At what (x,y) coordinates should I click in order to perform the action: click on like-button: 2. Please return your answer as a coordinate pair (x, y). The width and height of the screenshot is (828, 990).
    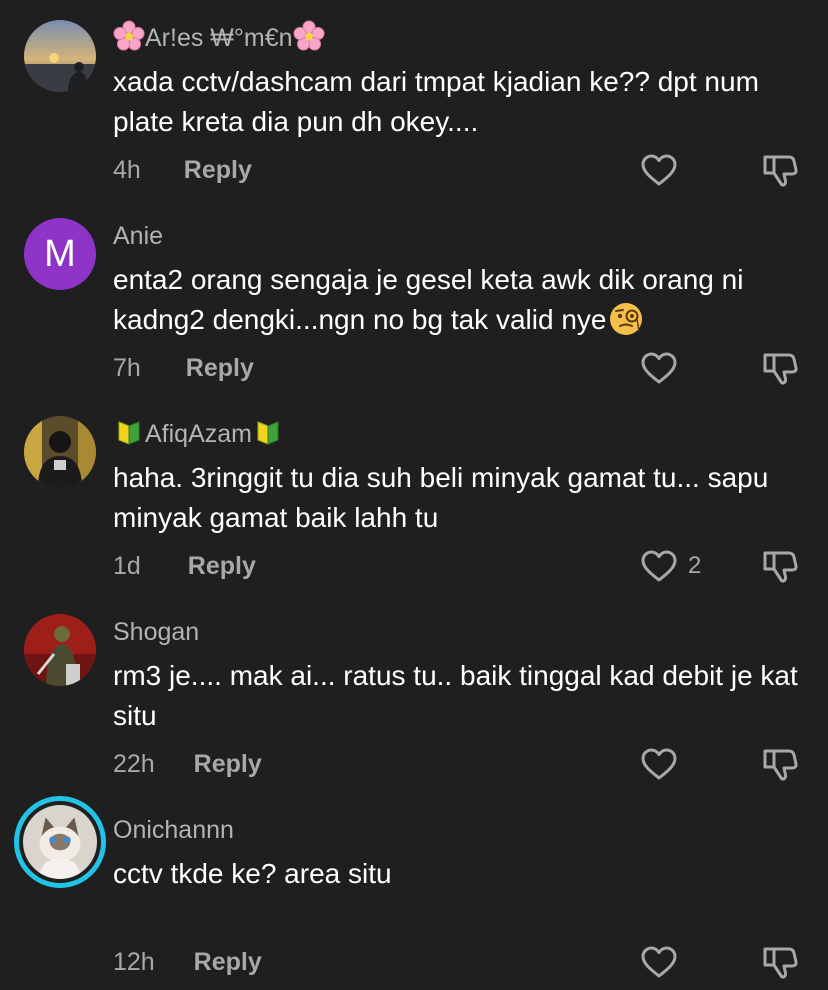
    Looking at the image, I should click on (670, 566).